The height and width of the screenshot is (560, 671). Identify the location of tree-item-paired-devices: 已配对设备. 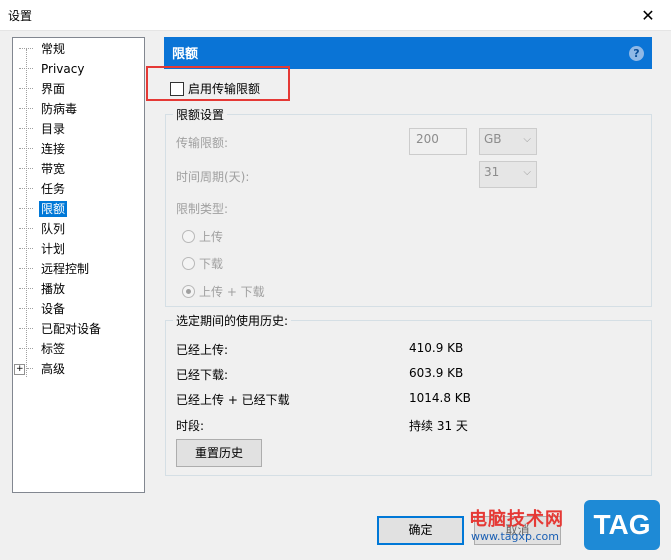
(61, 329).